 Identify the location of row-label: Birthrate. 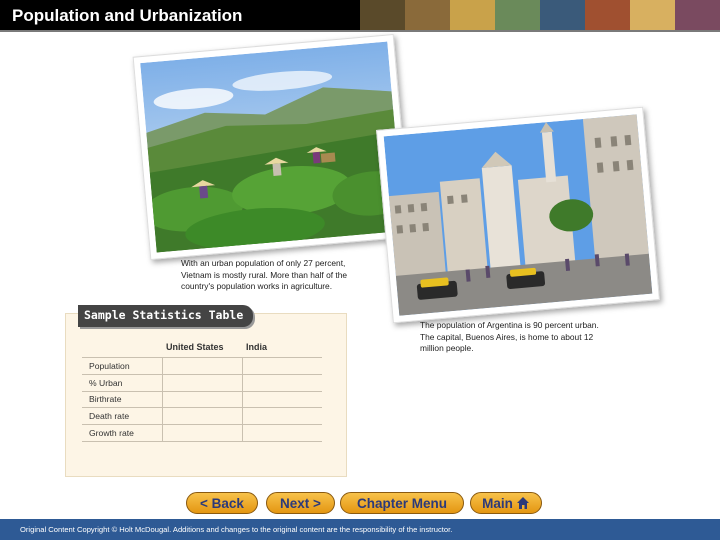
(122, 400).